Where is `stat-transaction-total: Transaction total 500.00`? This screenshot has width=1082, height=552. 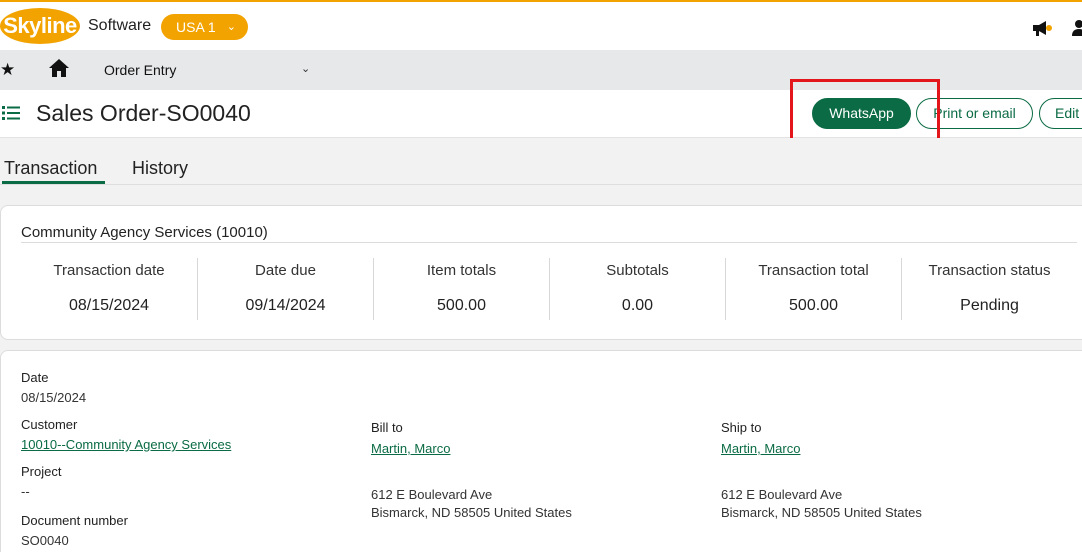 stat-transaction-total: Transaction total 500.00 is located at coordinates (813, 289).